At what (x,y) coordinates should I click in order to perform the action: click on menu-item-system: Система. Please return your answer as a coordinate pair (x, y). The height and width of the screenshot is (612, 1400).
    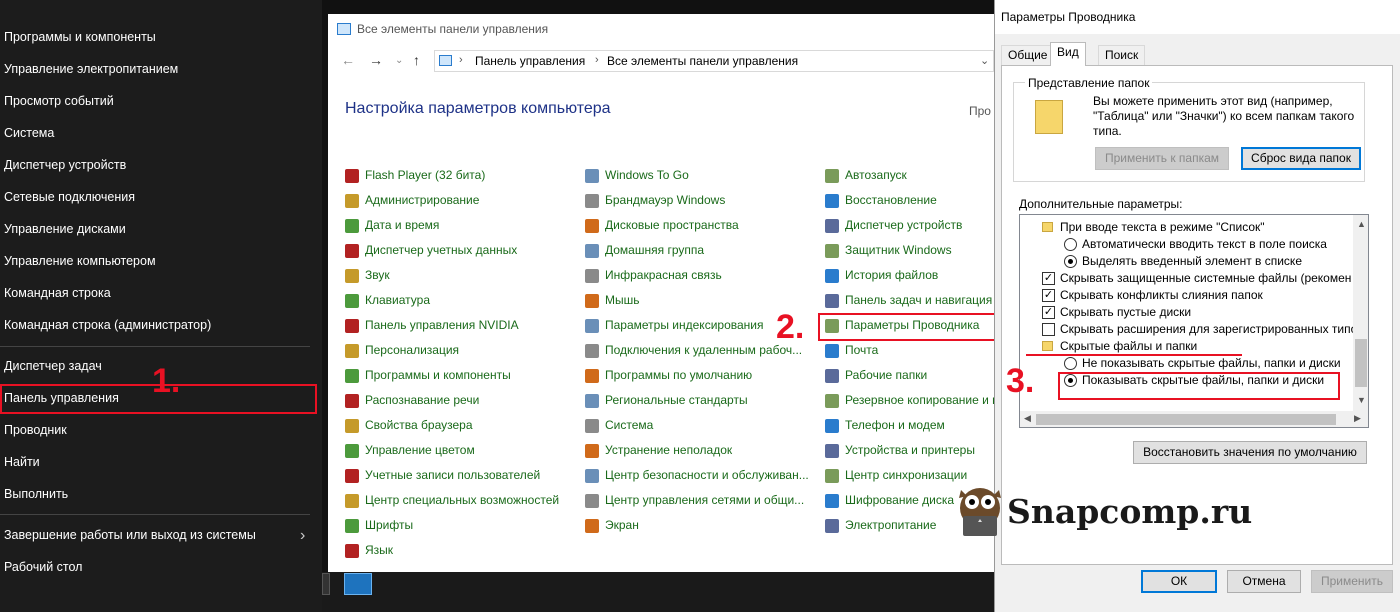
    Looking at the image, I should click on (29, 133).